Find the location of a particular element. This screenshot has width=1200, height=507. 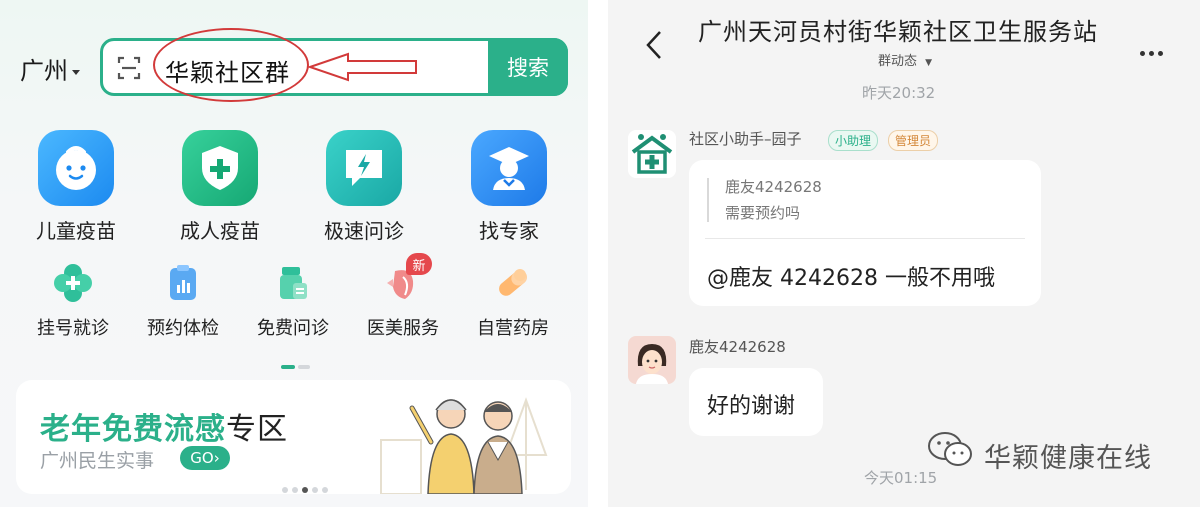

caret-down-icon is located at coordinates (76, 72).